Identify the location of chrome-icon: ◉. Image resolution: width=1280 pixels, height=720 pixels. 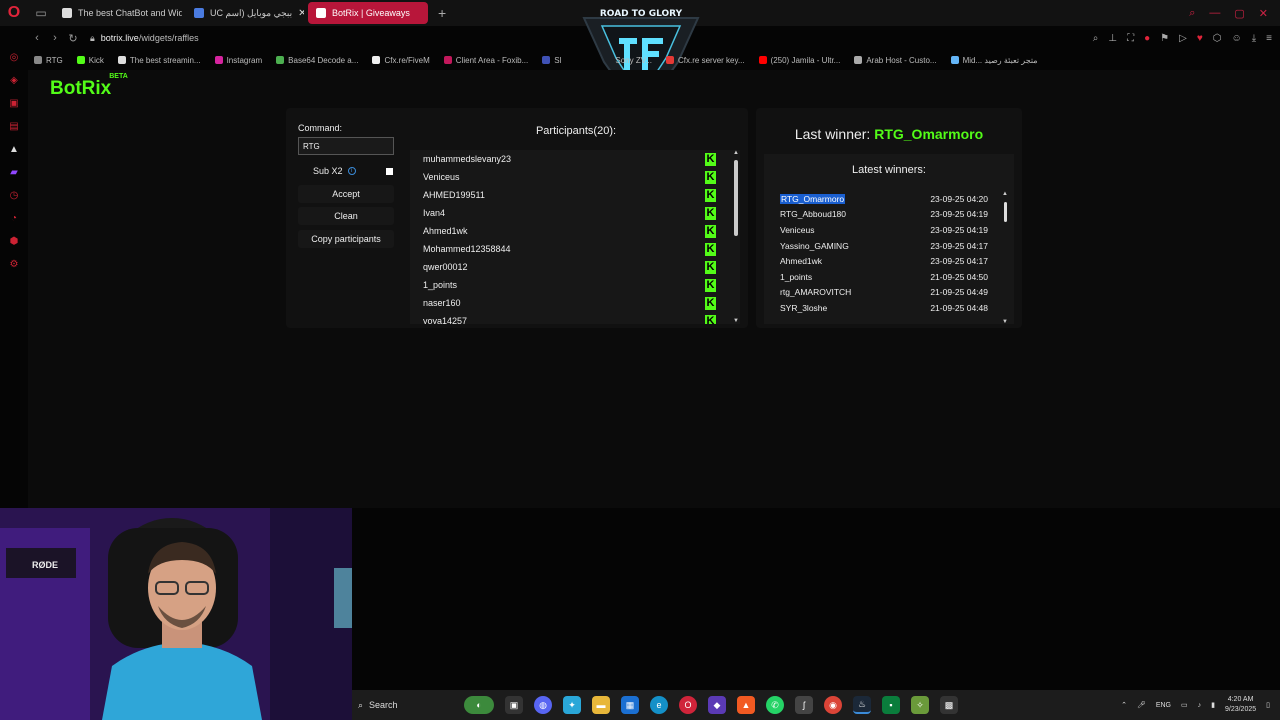
(833, 705).